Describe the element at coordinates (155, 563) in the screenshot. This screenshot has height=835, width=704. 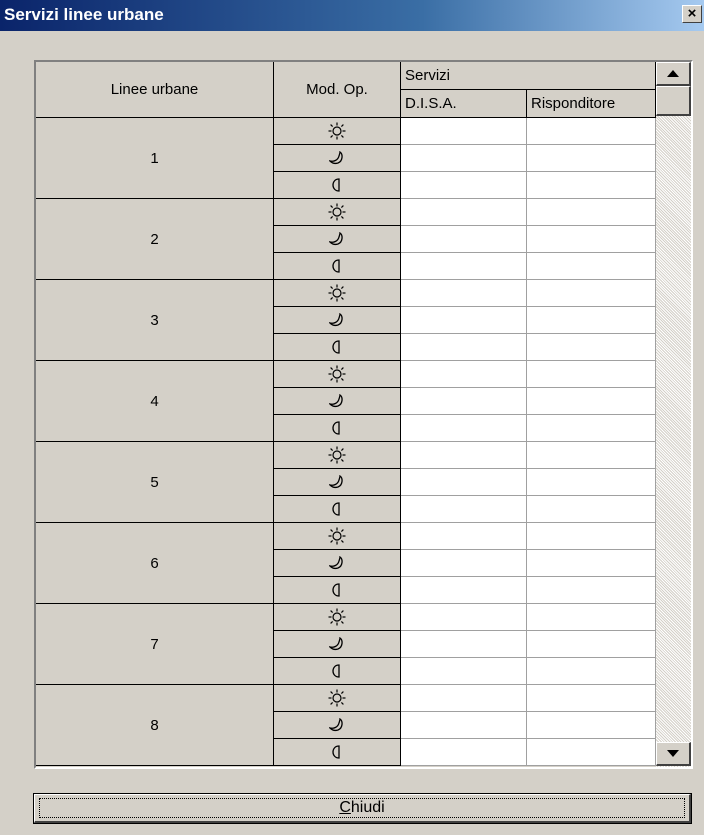
I see `line-number-cell: 6` at that location.